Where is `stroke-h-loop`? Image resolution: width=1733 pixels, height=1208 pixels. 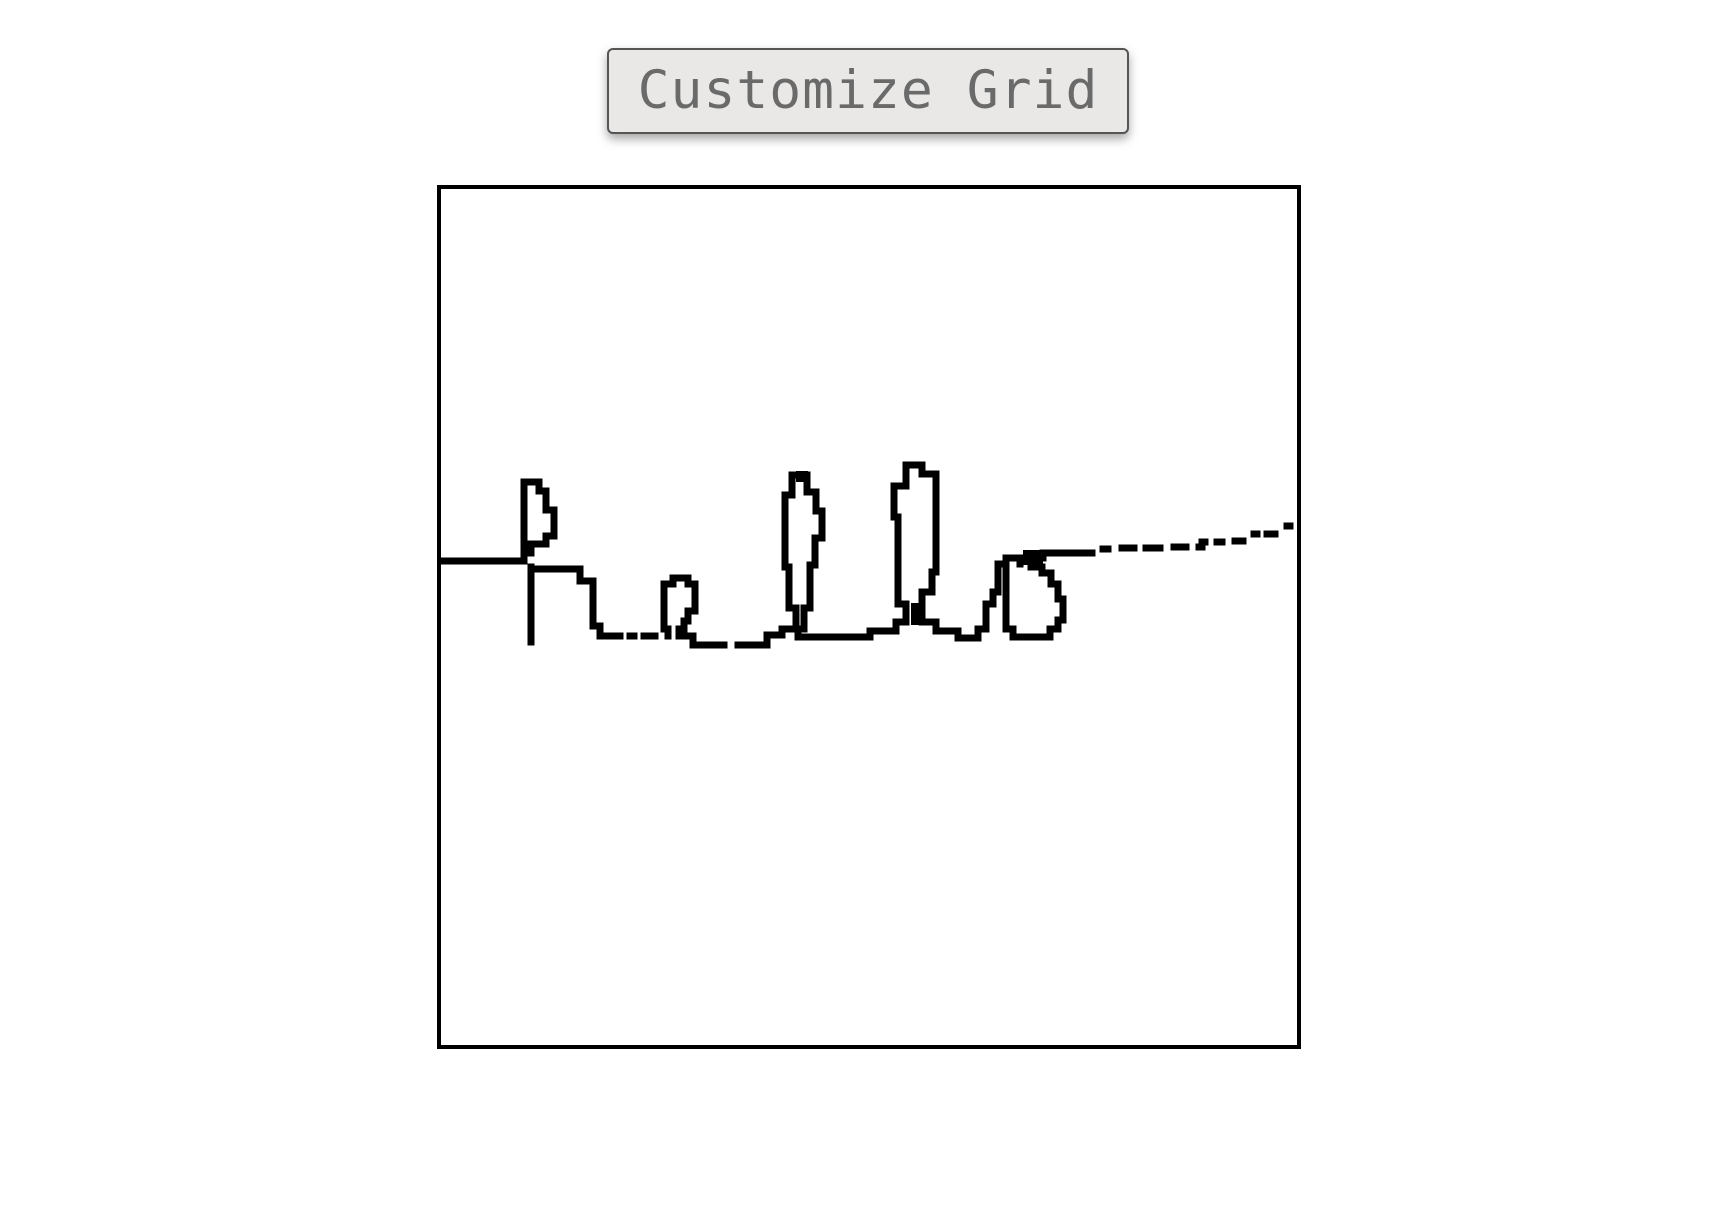 stroke-h-loop is located at coordinates (539, 521).